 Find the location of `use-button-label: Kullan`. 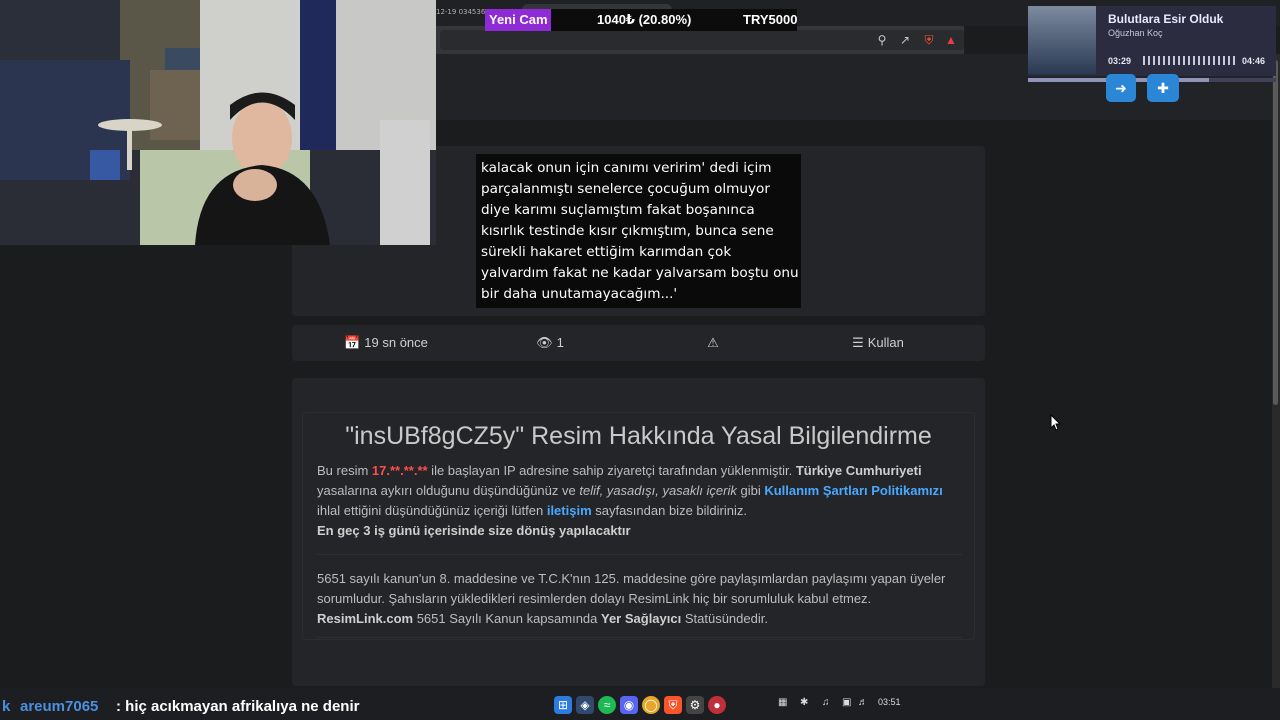

use-button-label: Kullan is located at coordinates (885, 342).